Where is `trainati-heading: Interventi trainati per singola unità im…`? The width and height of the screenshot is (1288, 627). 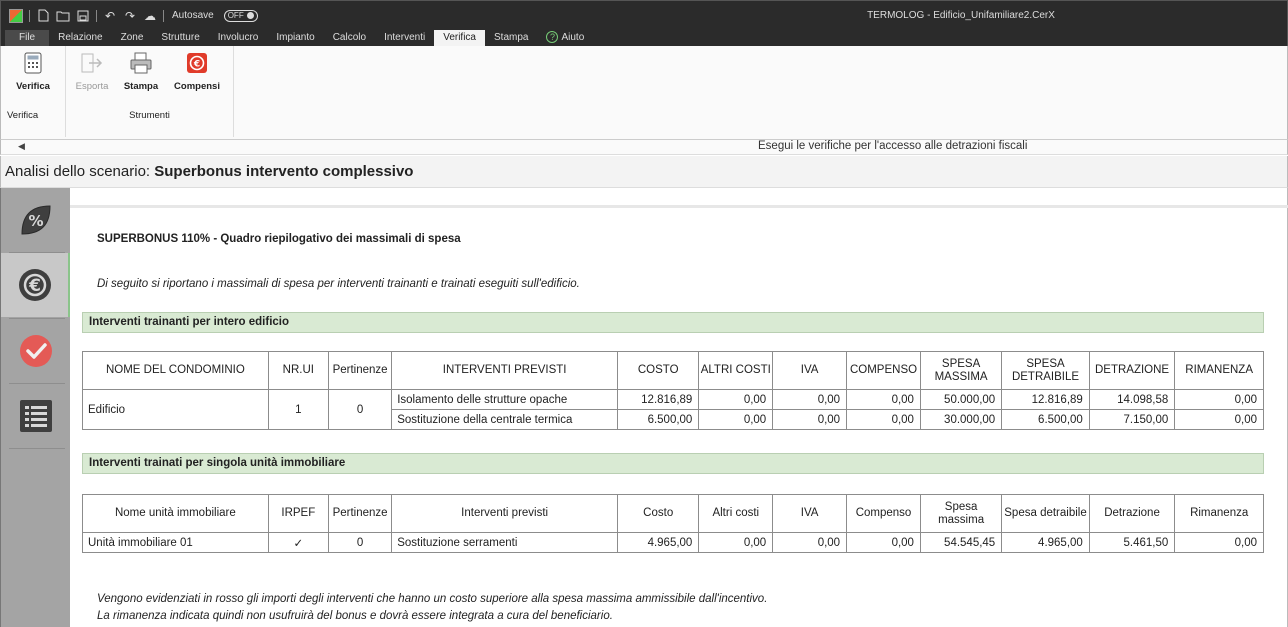 trainati-heading: Interventi trainati per singola unità im… is located at coordinates (673, 463).